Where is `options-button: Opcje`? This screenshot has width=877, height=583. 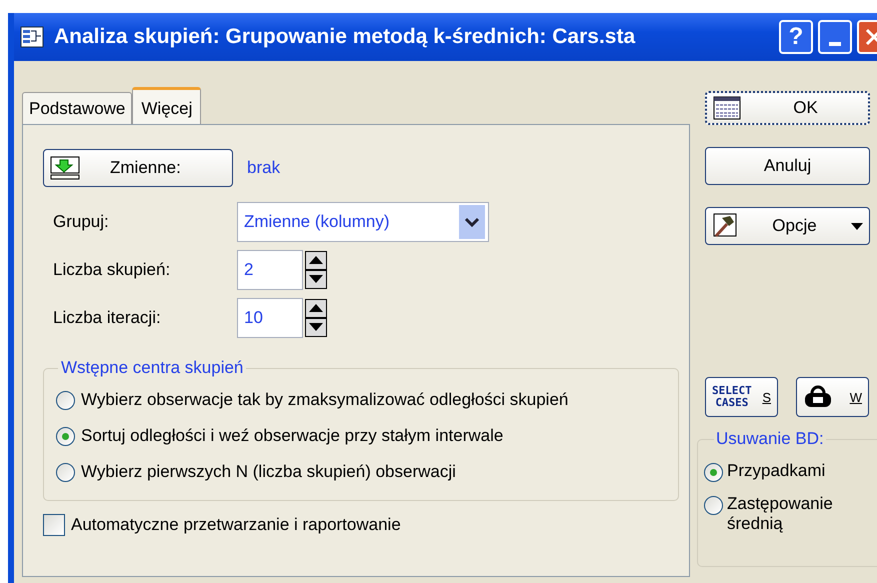
options-button: Opcje is located at coordinates (787, 226).